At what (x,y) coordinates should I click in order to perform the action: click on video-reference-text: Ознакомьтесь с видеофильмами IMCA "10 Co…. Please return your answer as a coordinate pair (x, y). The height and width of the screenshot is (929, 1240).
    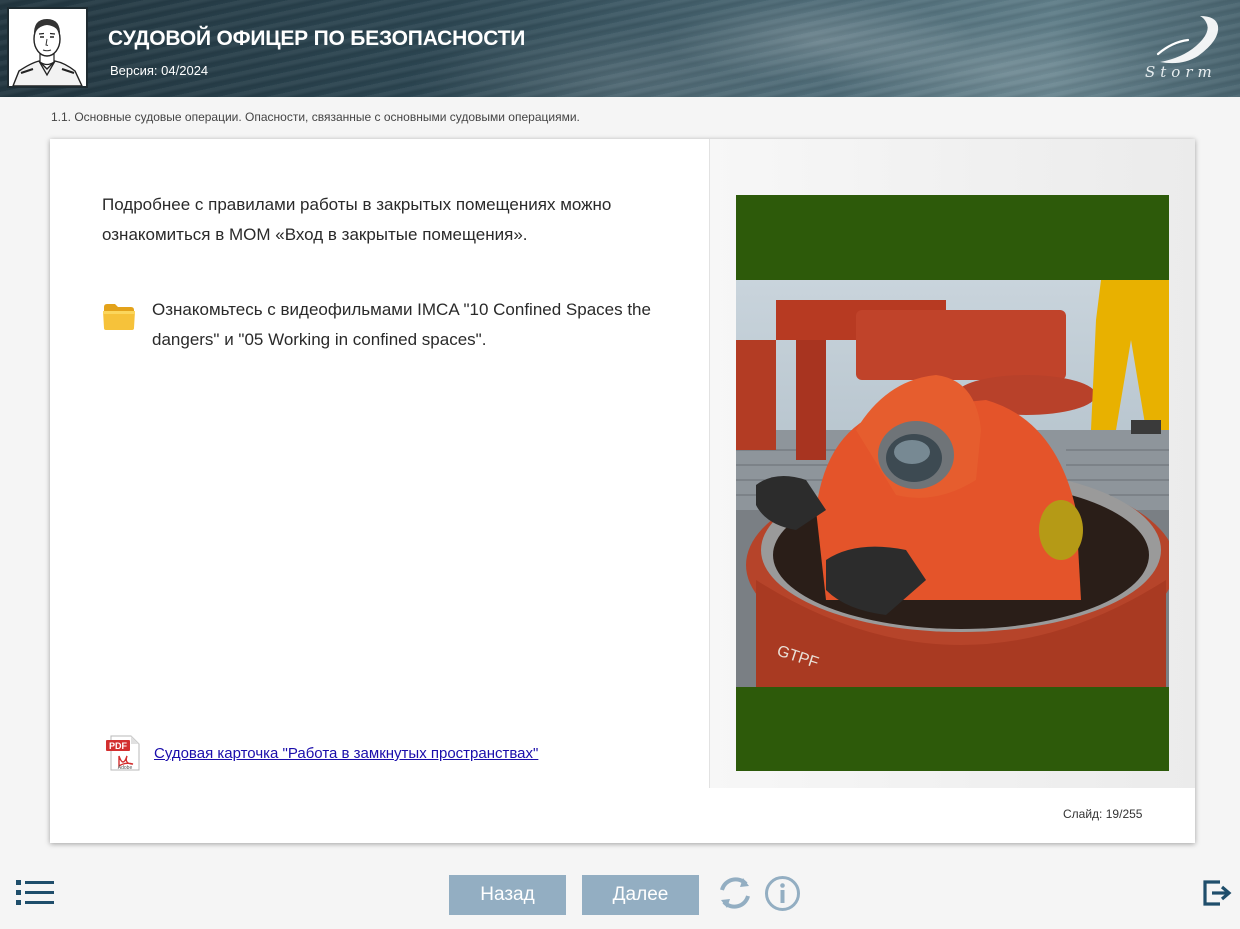
    Looking at the image, I should click on (401, 324).